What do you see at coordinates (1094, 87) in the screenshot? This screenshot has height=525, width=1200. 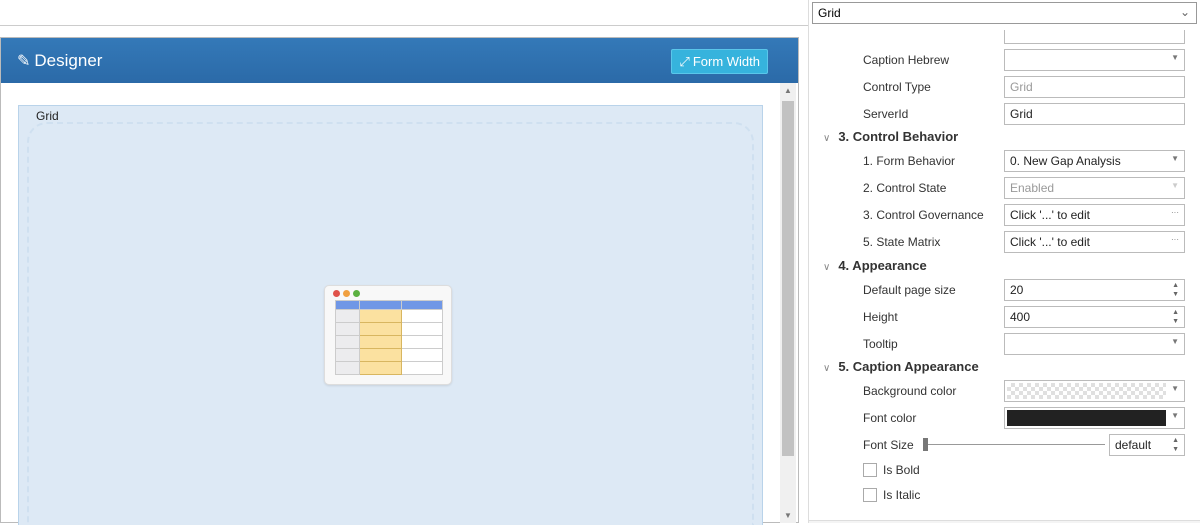 I see `control-type-field: Grid` at bounding box center [1094, 87].